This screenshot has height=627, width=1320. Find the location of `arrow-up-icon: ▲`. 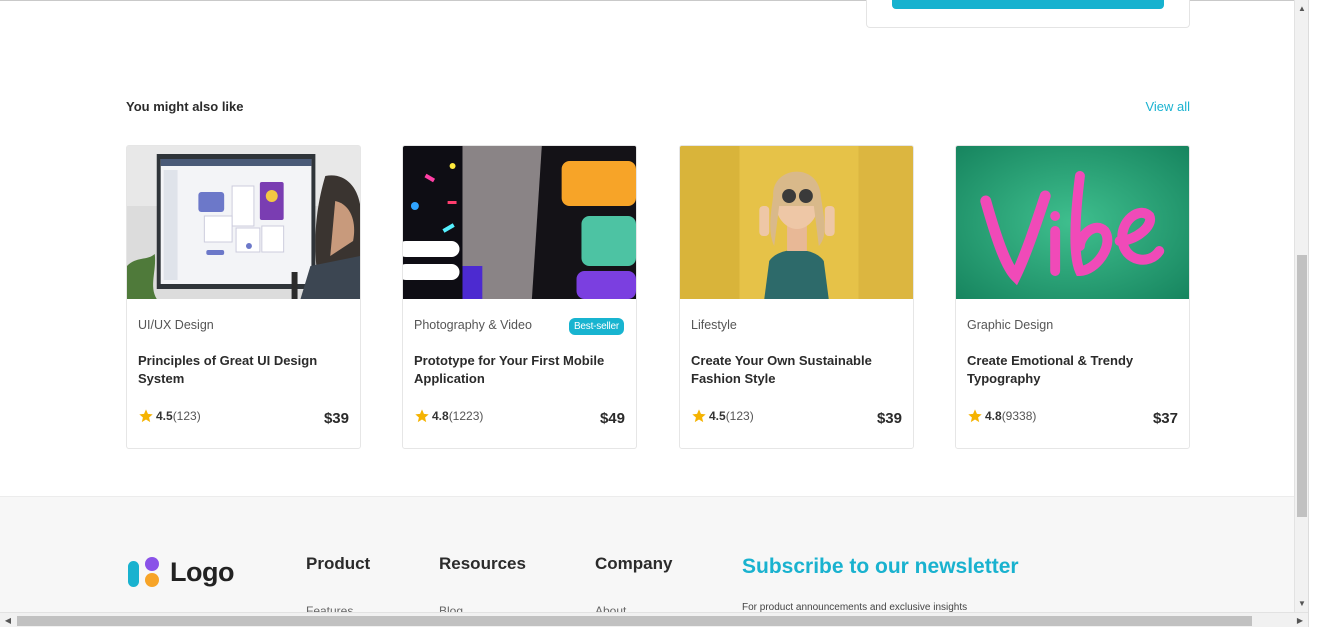

arrow-up-icon: ▲ is located at coordinates (1302, 8).